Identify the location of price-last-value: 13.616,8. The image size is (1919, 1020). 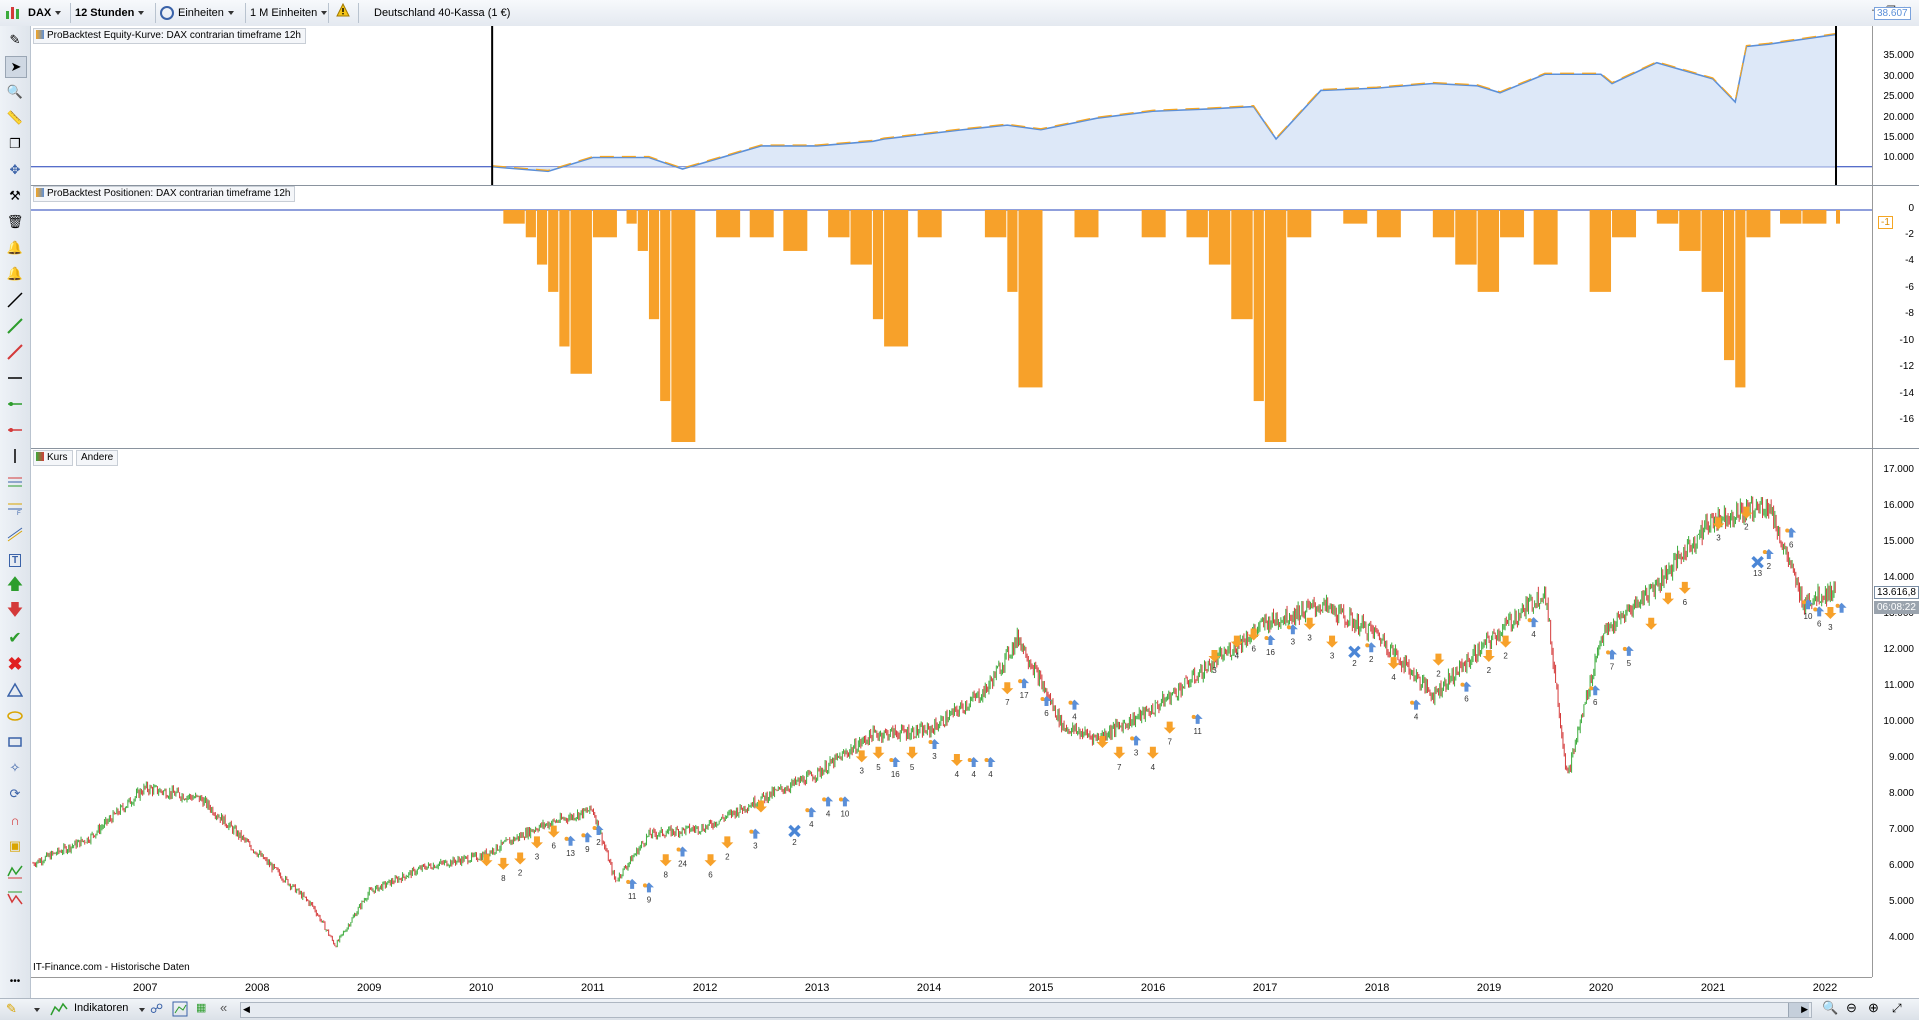
(1896, 592).